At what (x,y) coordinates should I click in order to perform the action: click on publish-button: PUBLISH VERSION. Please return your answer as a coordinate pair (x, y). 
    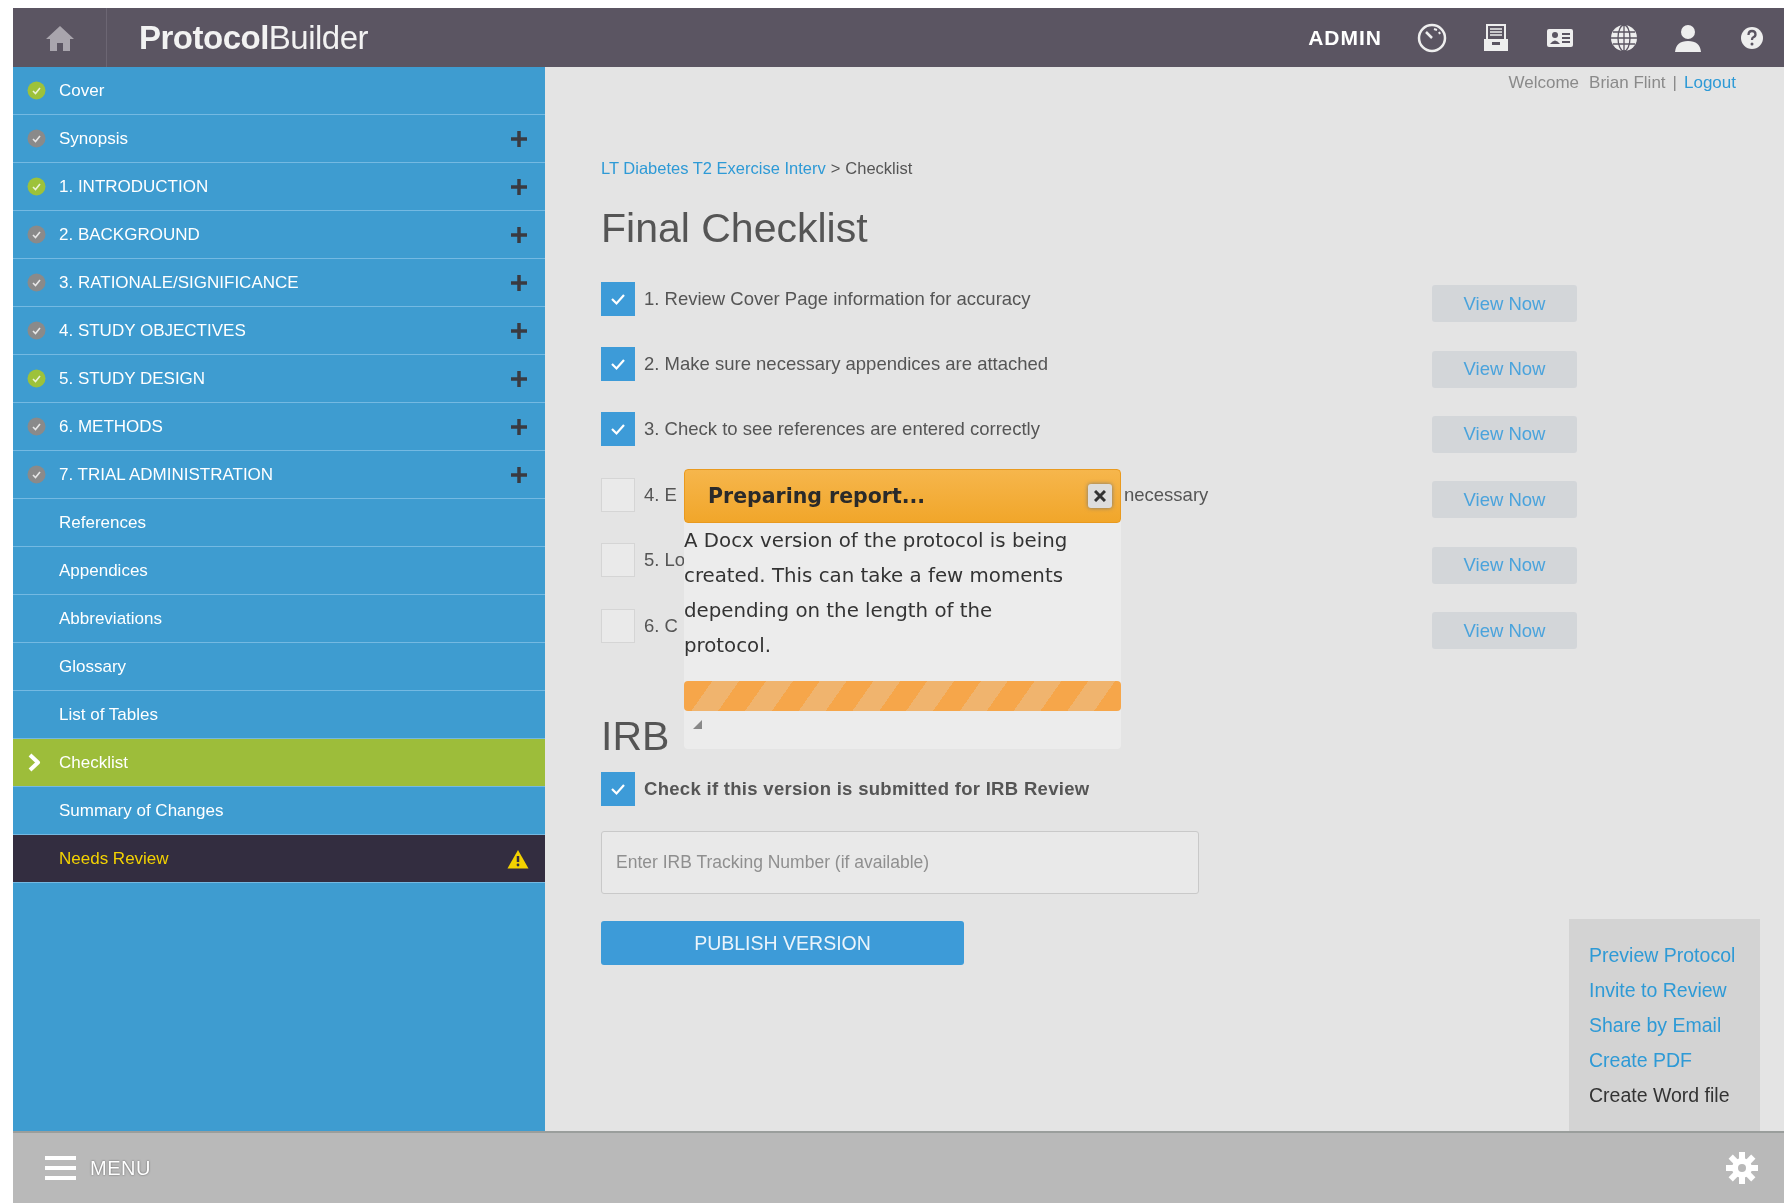
    Looking at the image, I should click on (782, 943).